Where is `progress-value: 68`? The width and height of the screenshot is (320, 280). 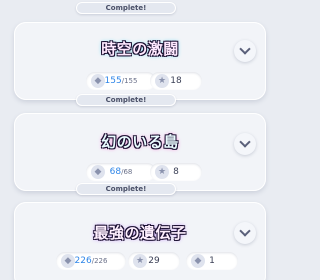 progress-value: 68 is located at coordinates (115, 172).